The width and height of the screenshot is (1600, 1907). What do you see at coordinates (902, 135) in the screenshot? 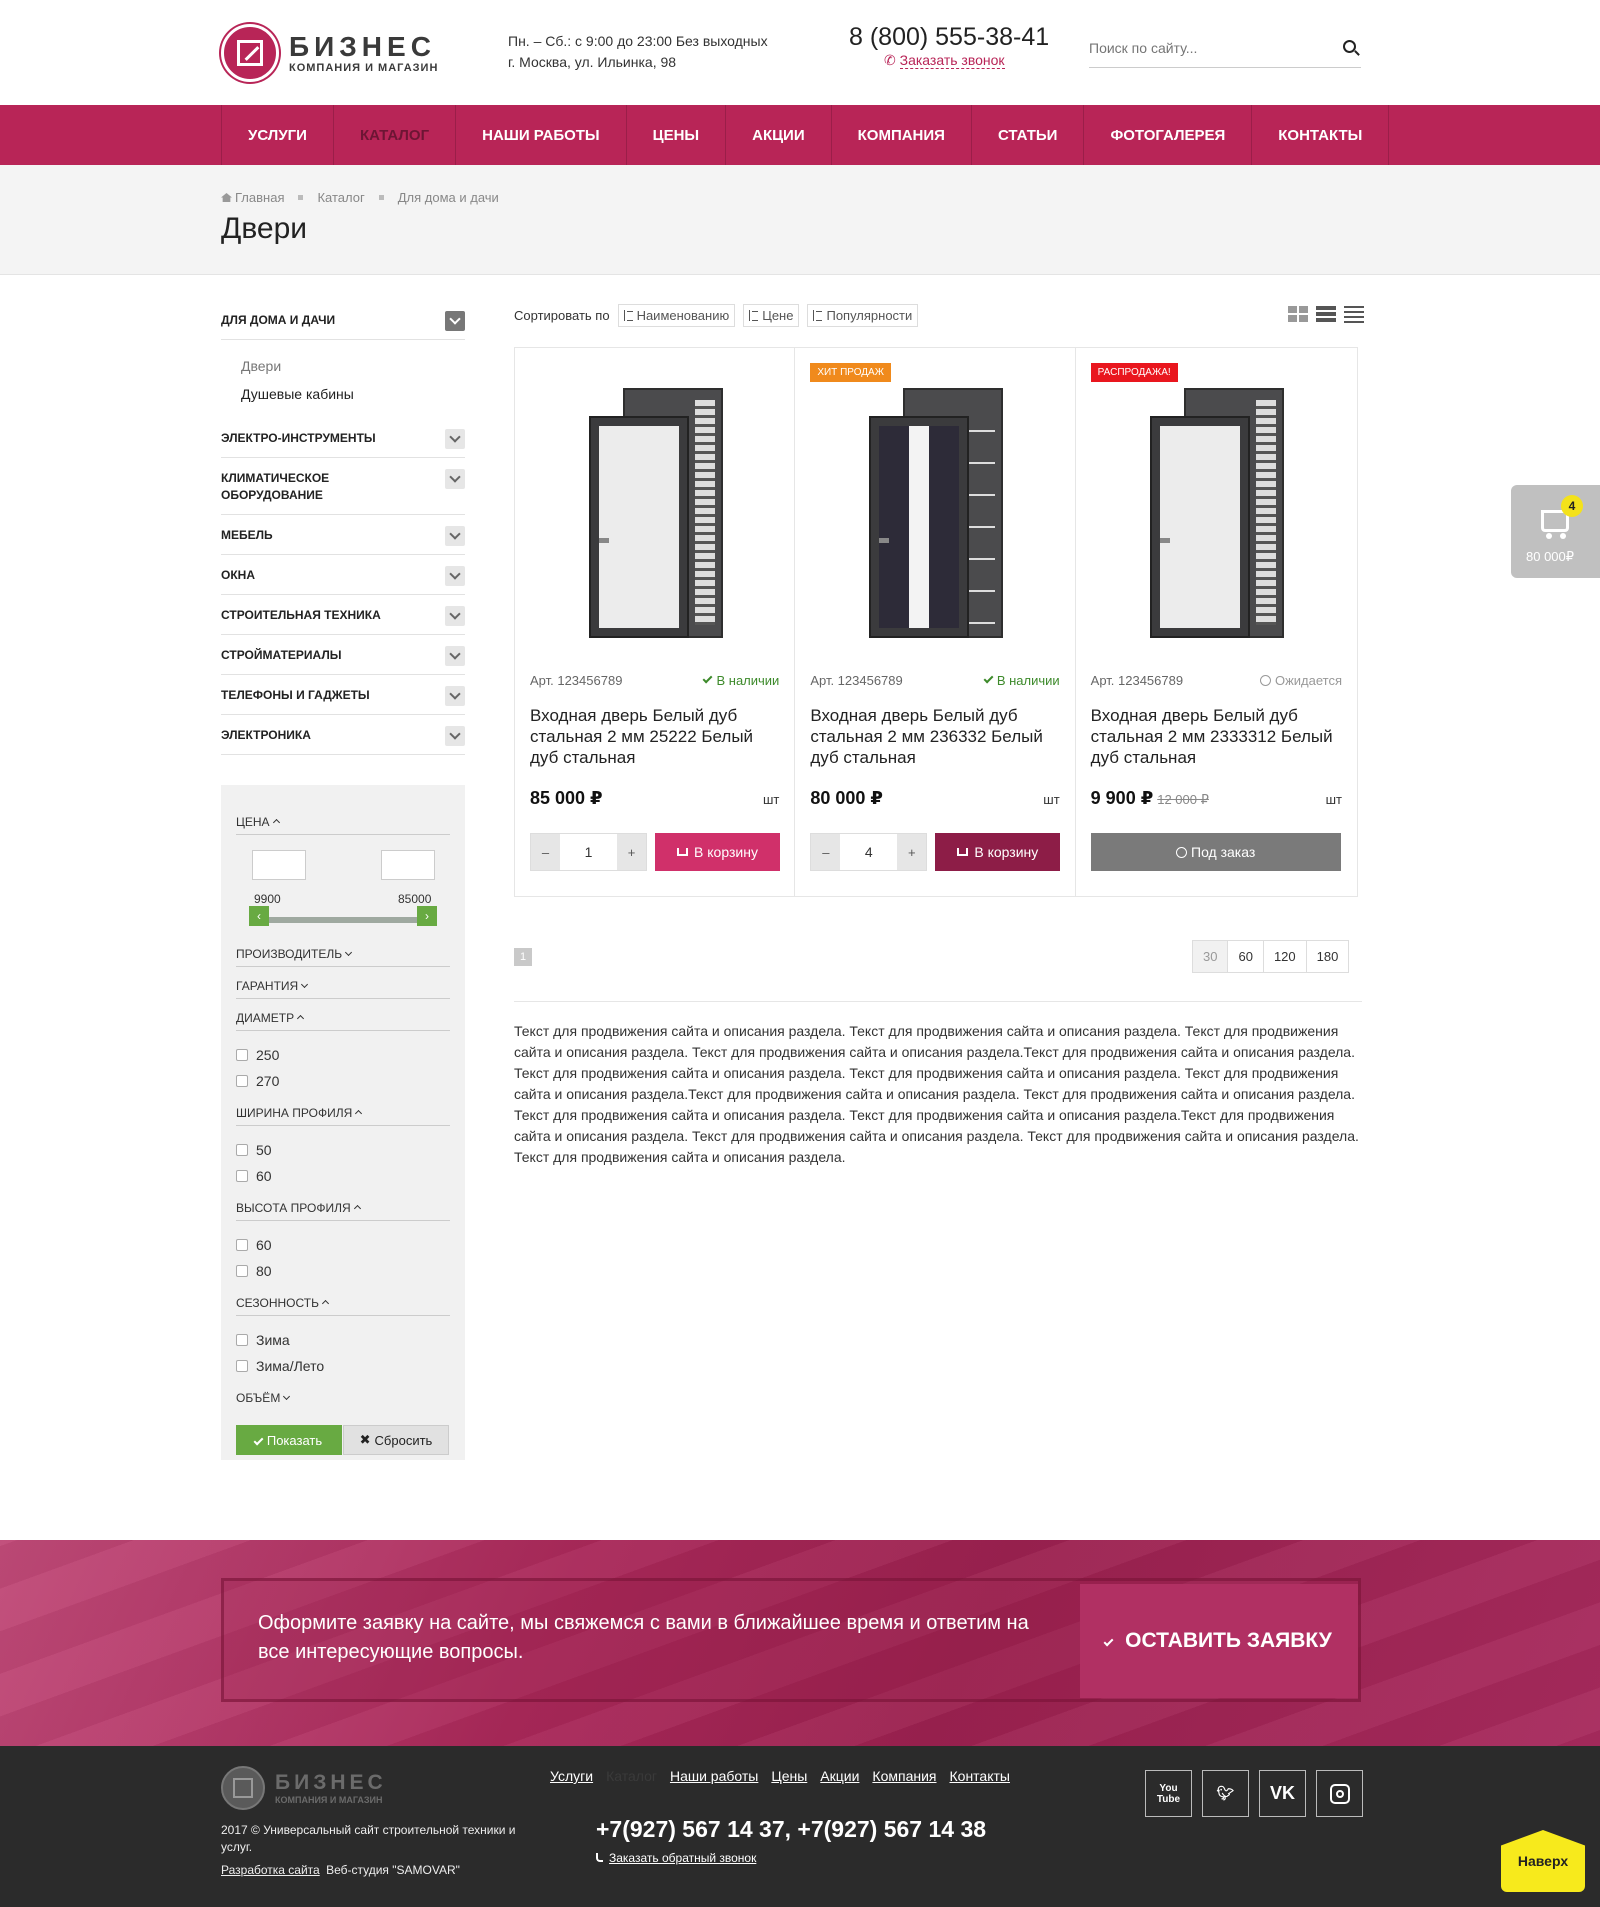
I see `nav-item-company: КОМПАНИЯ` at bounding box center [902, 135].